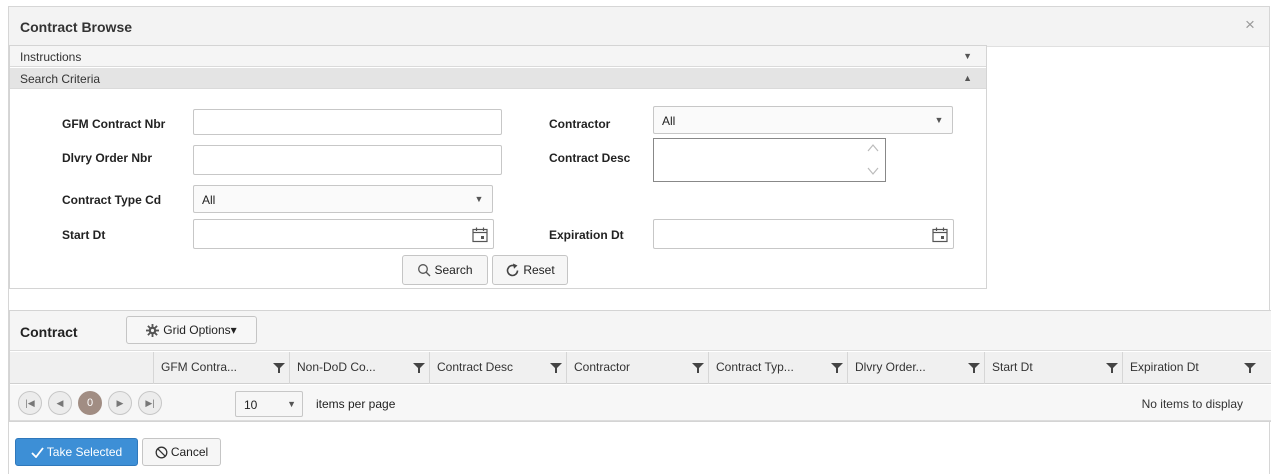 The width and height of the screenshot is (1275, 474). I want to click on instructions-label: Instructions, so click(51, 57).